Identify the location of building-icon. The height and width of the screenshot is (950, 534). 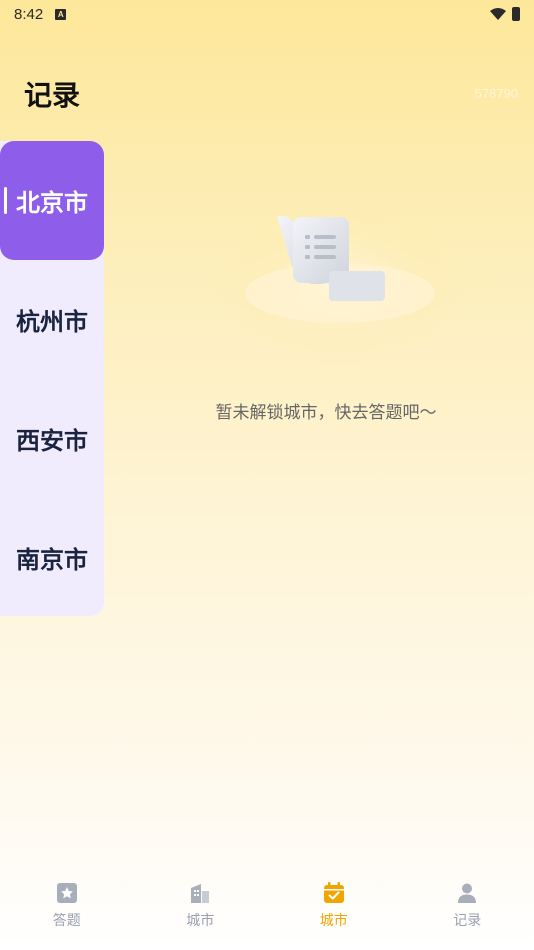
(200, 893).